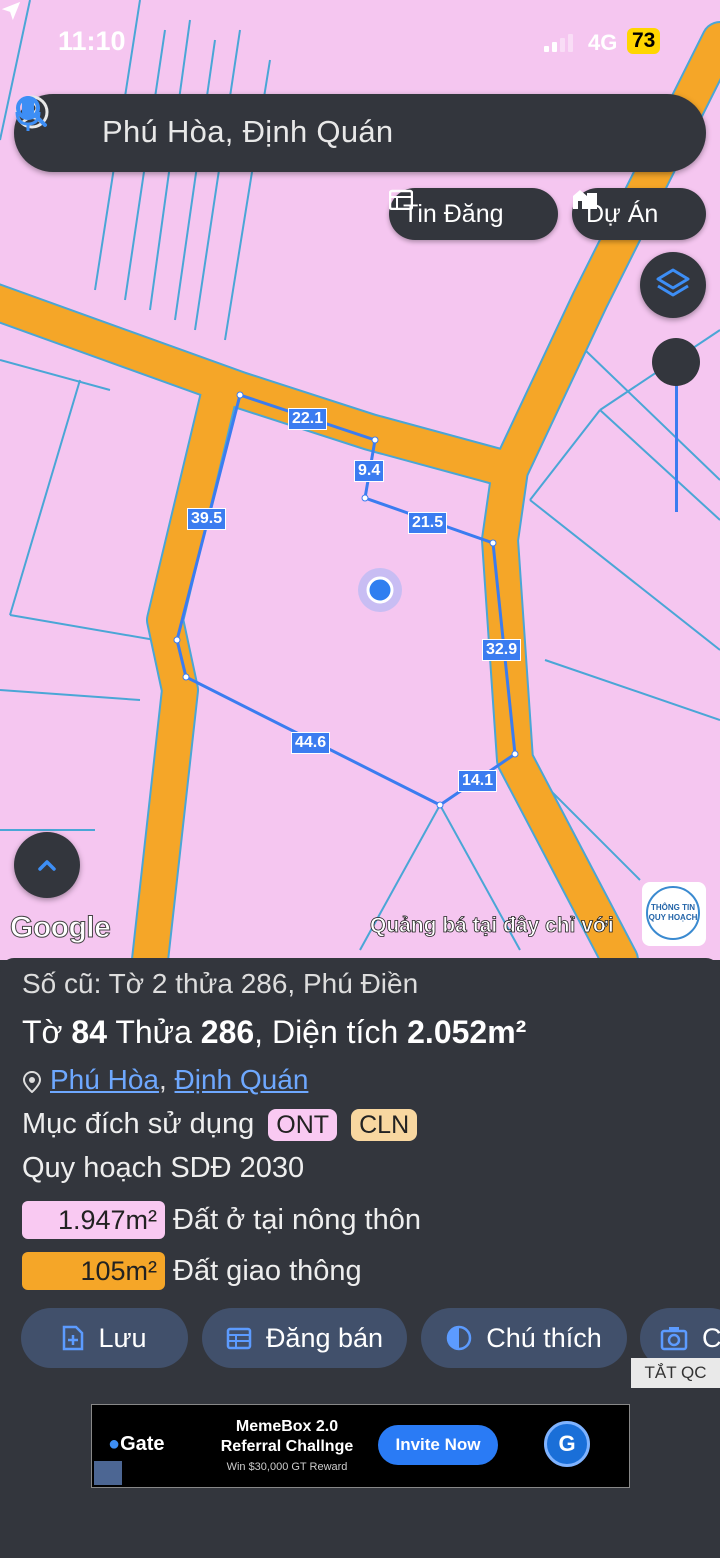  Describe the element at coordinates (287, 1436) in the screenshot. I see `ad-title: MemeBox 2.0 Referral Challnge` at that location.